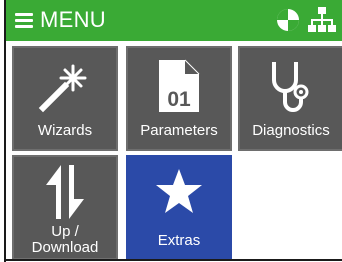  What do you see at coordinates (179, 85) in the screenshot?
I see `file-01-icon: 01` at bounding box center [179, 85].